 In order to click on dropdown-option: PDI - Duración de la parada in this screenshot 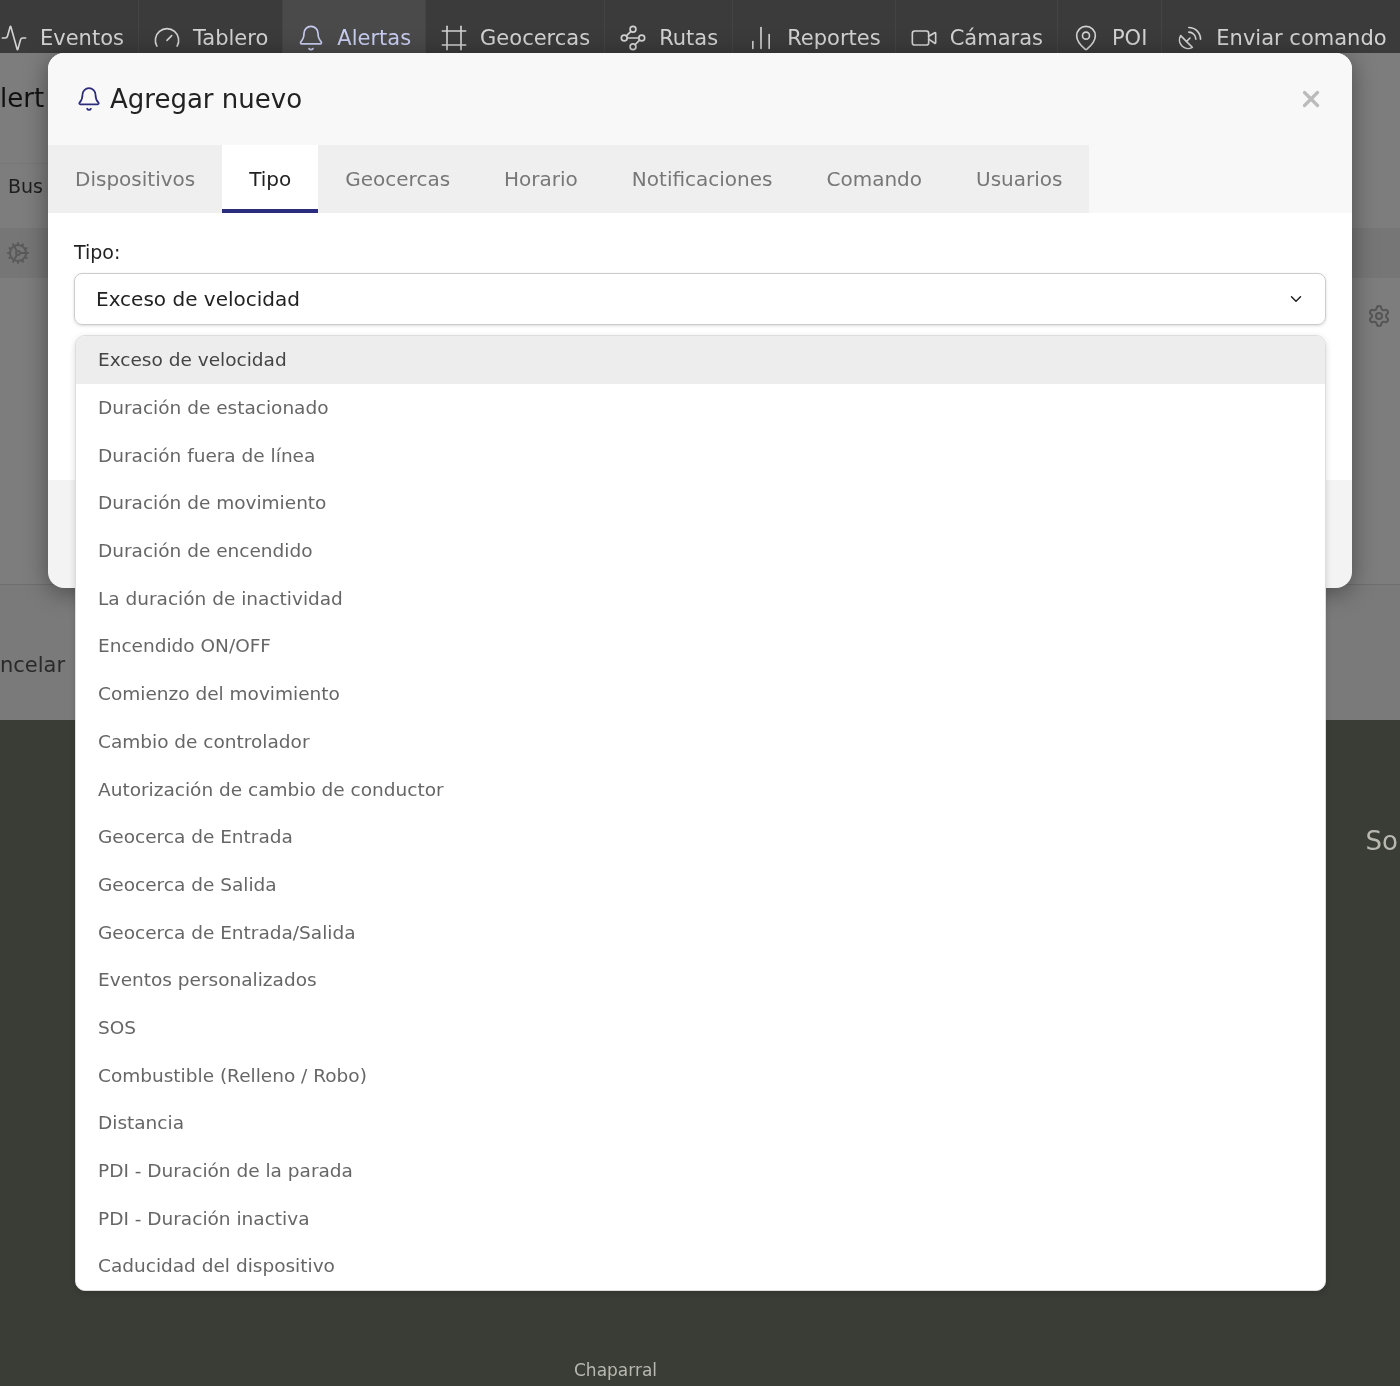, I will do `click(700, 1170)`.